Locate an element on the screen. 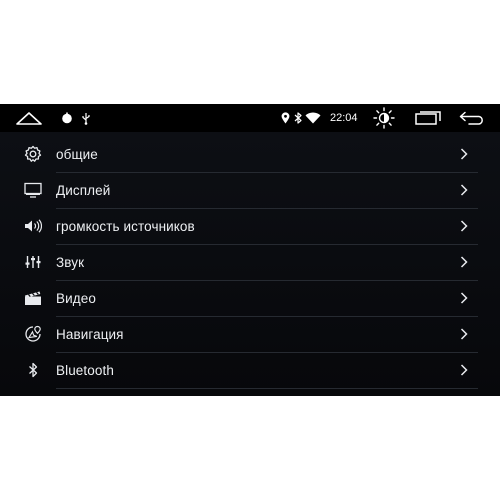  clock: 22:04 is located at coordinates (344, 118).